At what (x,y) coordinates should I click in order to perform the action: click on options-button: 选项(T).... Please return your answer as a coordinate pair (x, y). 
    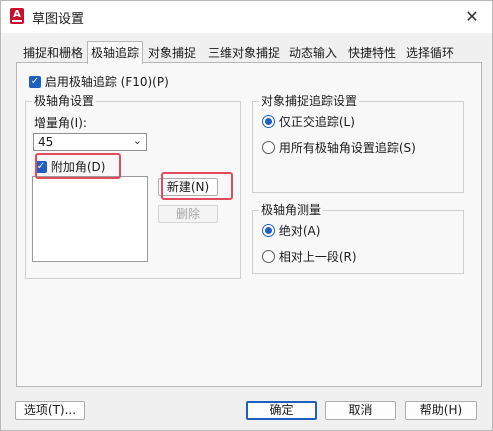
    Looking at the image, I should click on (50, 410).